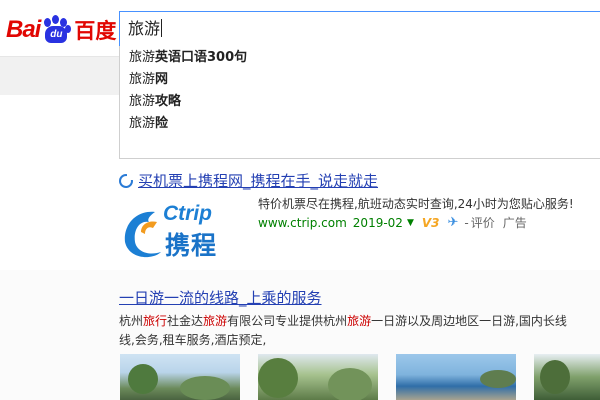 The height and width of the screenshot is (400, 600). Describe the element at coordinates (168, 101) in the screenshot. I see `suggestion-suffix: 攻略` at that location.